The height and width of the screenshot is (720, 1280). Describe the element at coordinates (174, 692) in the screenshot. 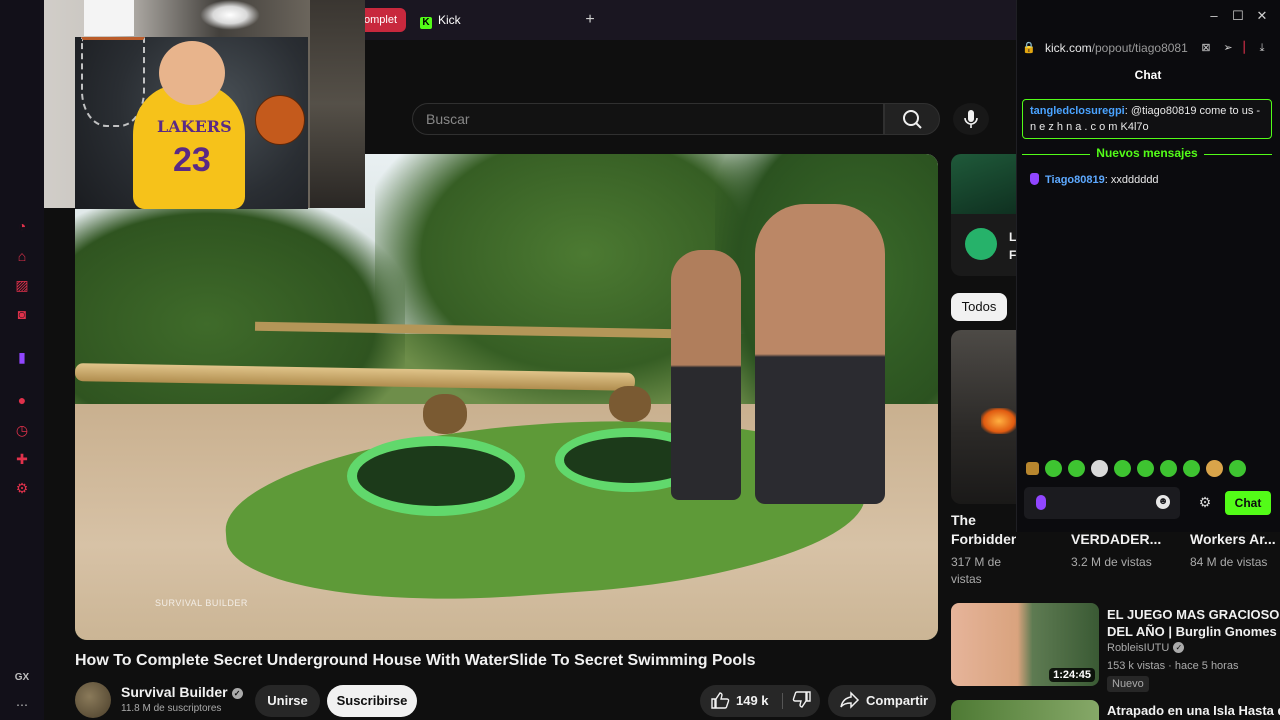

I see `channel-name-text: Survival Builder` at that location.